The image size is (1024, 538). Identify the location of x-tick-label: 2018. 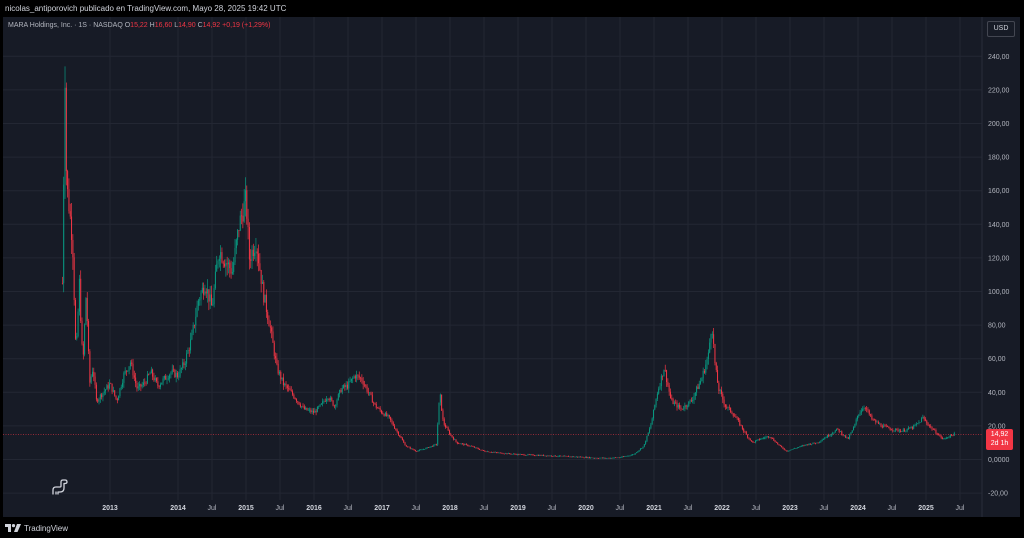
(450, 508).